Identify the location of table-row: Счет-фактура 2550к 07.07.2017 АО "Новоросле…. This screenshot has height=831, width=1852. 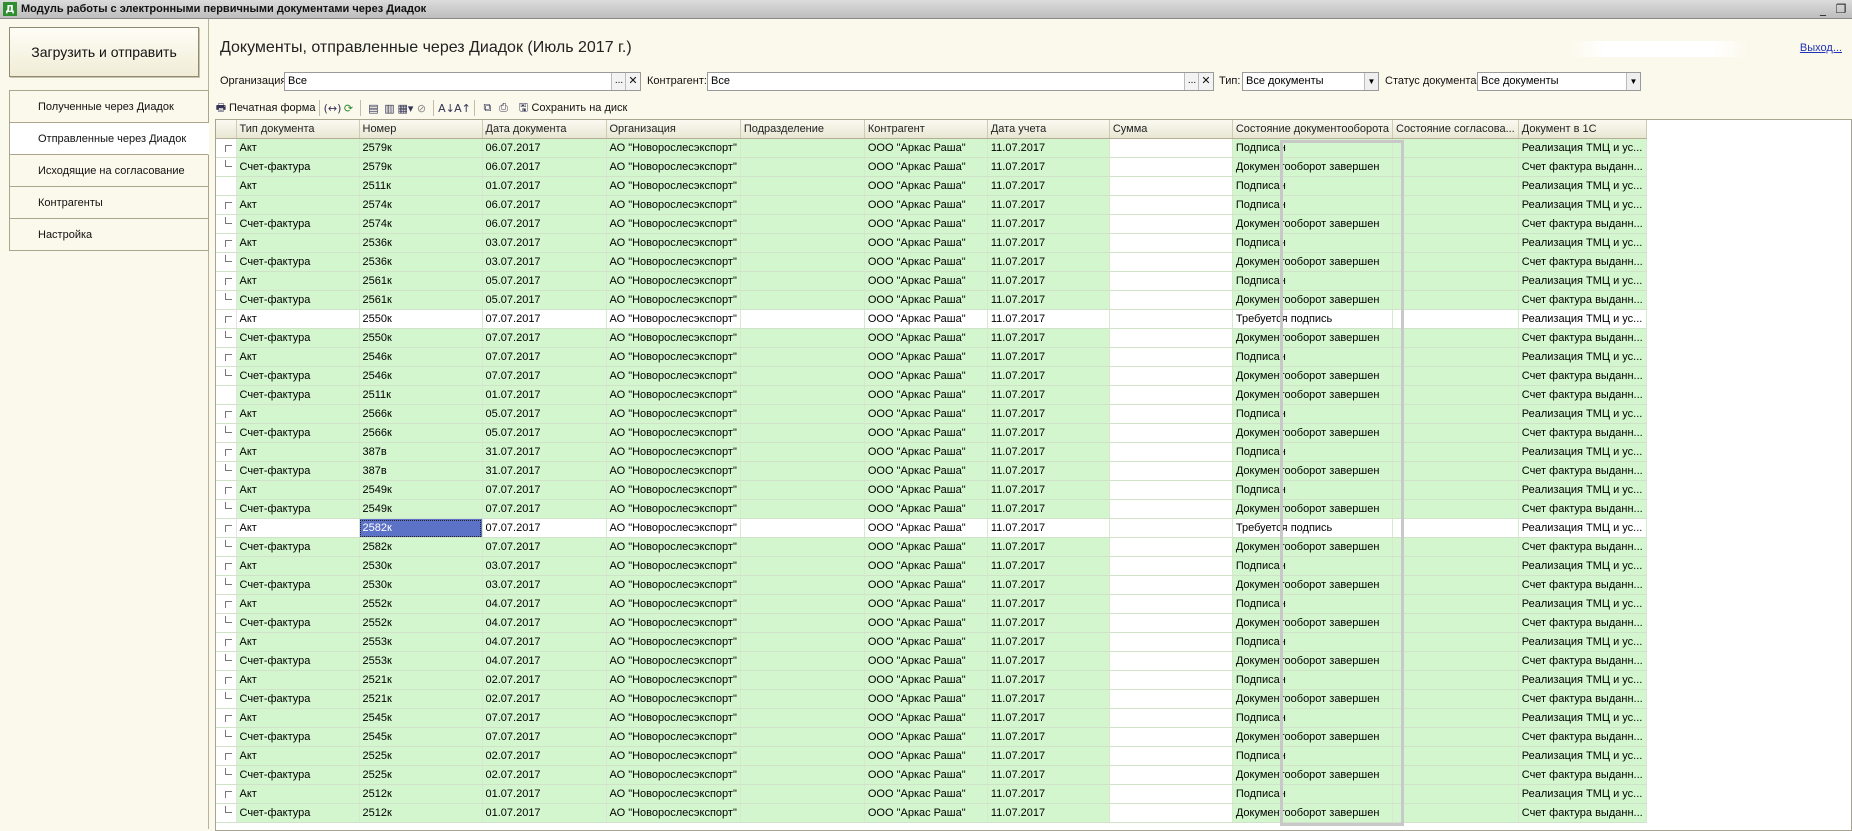
(931, 338).